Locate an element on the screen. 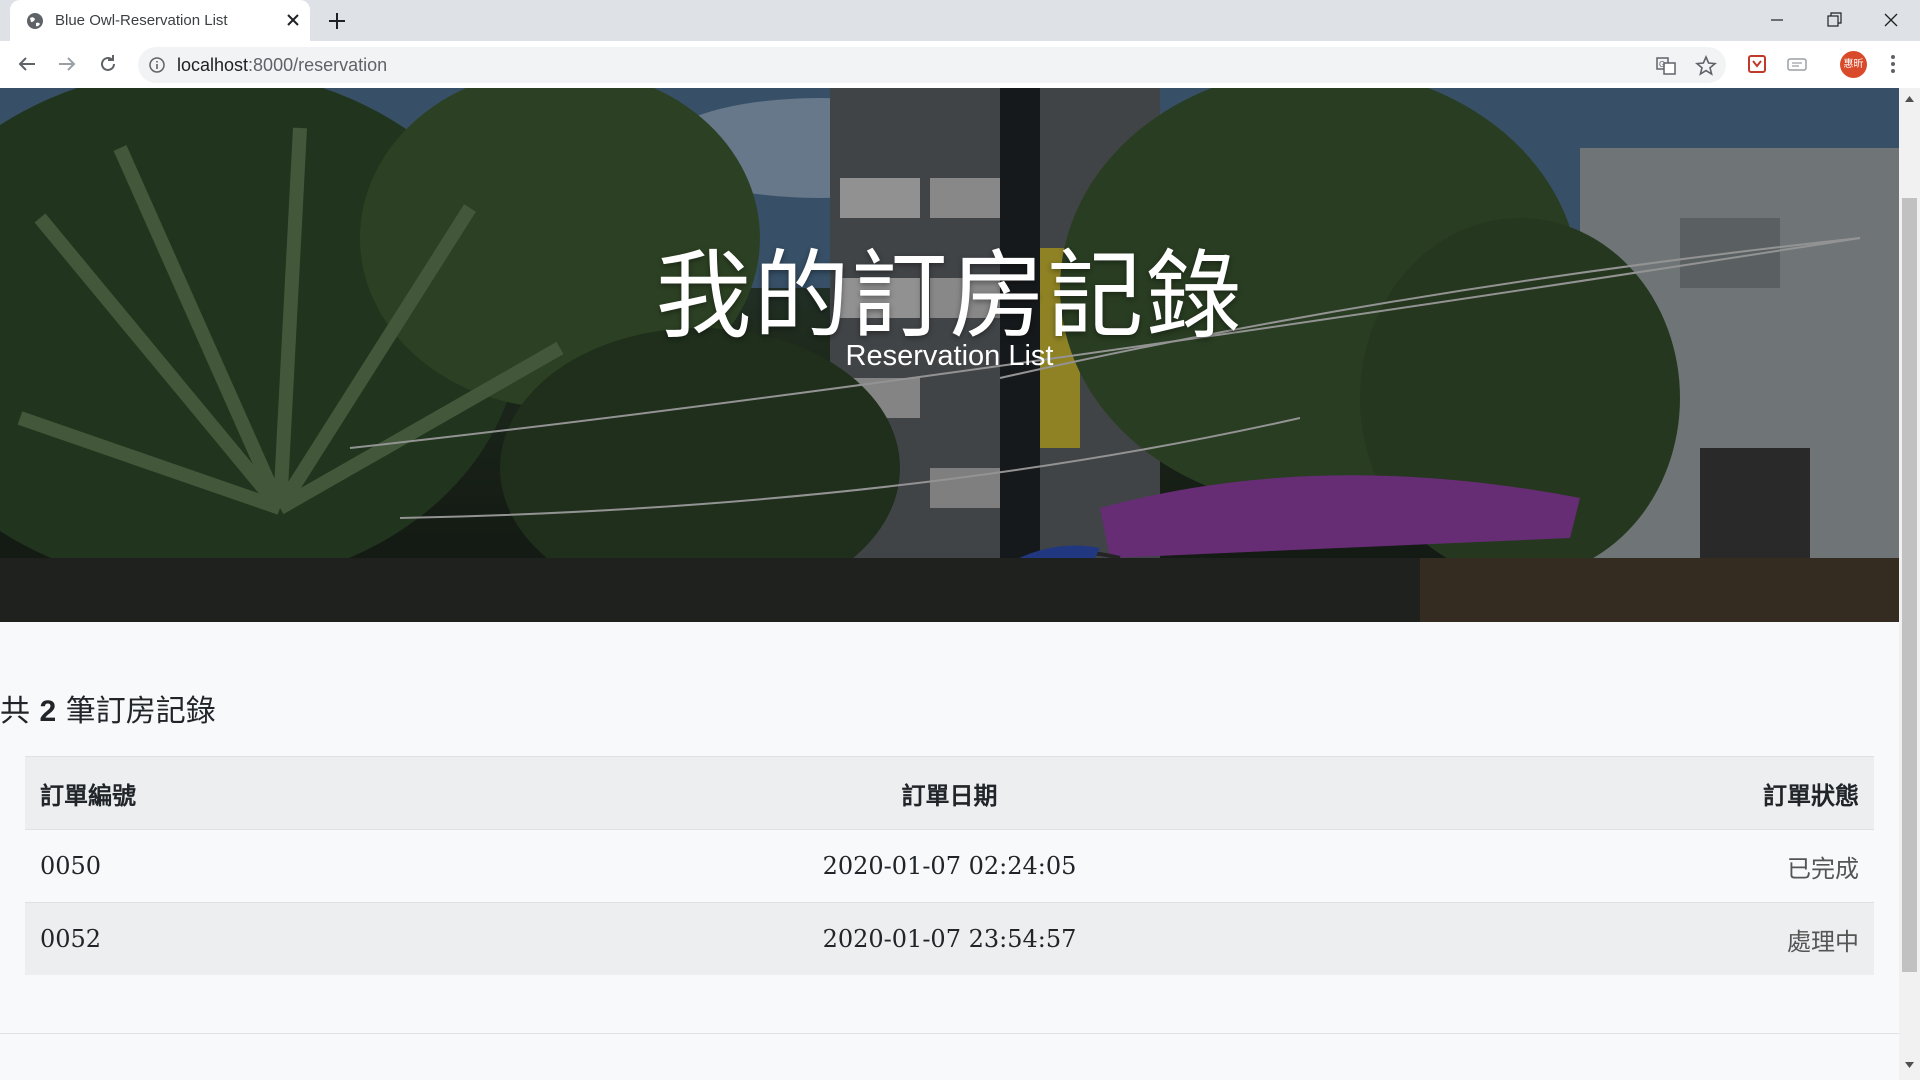  order-date: 2020-01-07 23:54:57 is located at coordinates (949, 938).